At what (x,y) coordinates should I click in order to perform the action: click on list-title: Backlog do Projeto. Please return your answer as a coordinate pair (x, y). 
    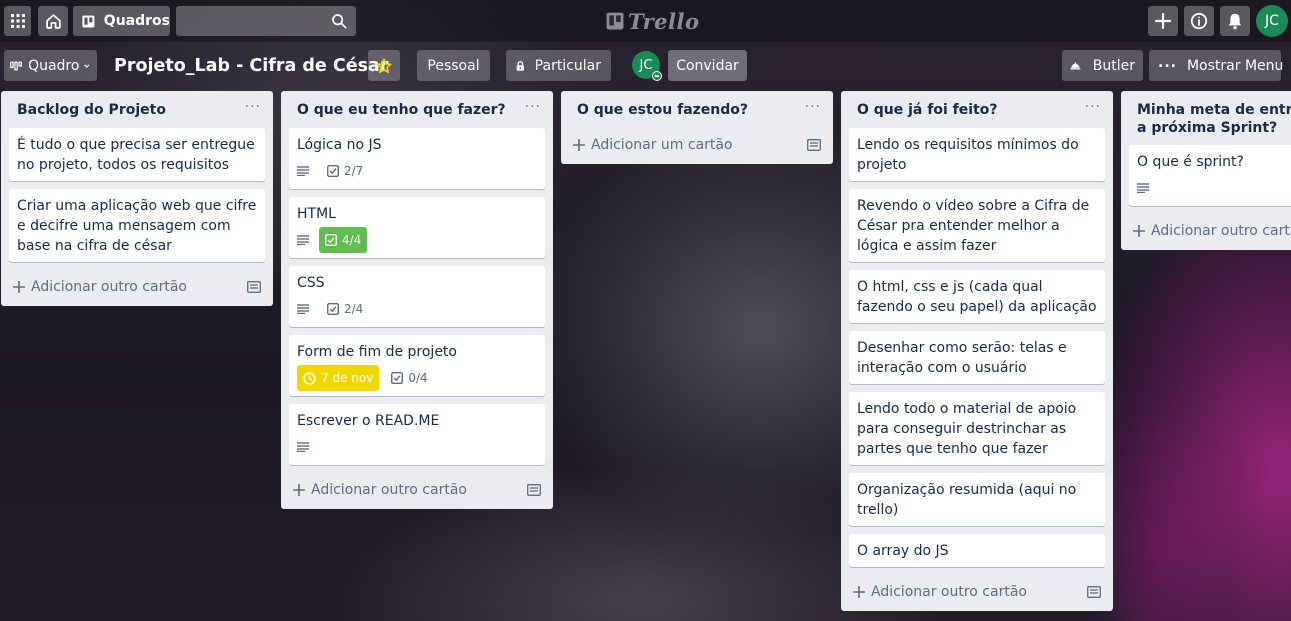
    Looking at the image, I should click on (91, 114).